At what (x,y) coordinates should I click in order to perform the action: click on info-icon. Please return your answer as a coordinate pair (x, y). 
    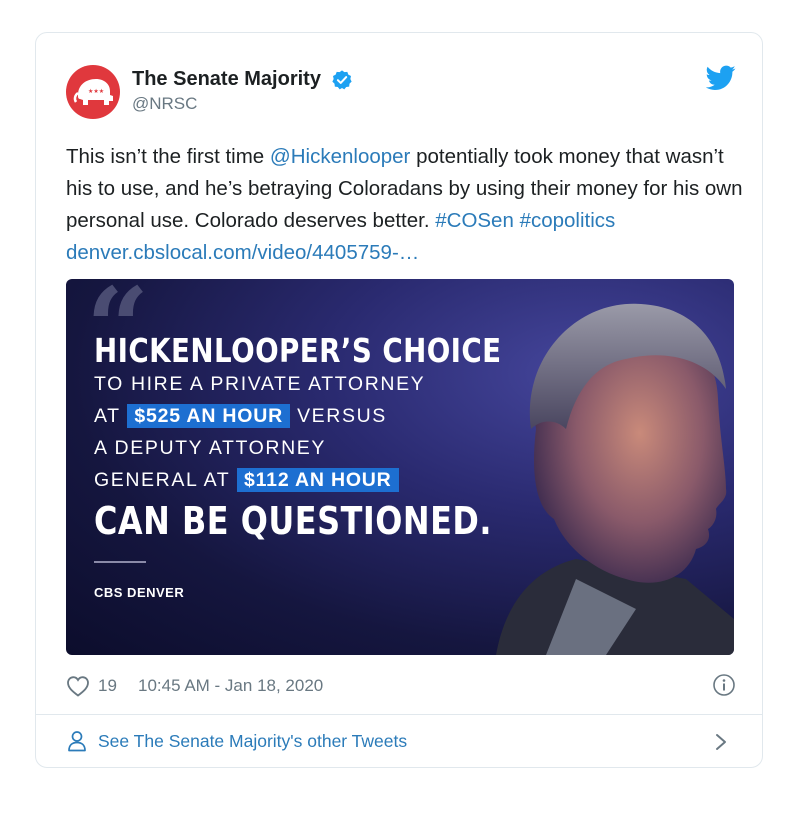
    Looking at the image, I should click on (724, 685).